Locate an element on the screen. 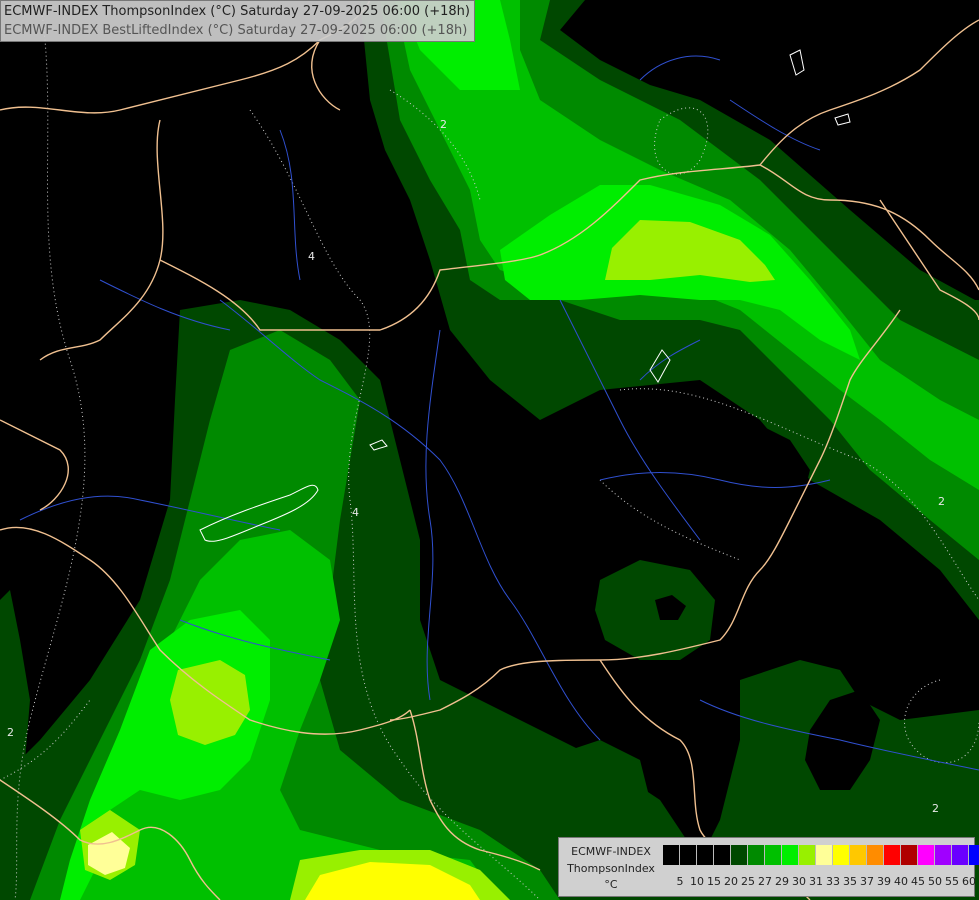  legend-tick-label: 33 is located at coordinates (833, 881).